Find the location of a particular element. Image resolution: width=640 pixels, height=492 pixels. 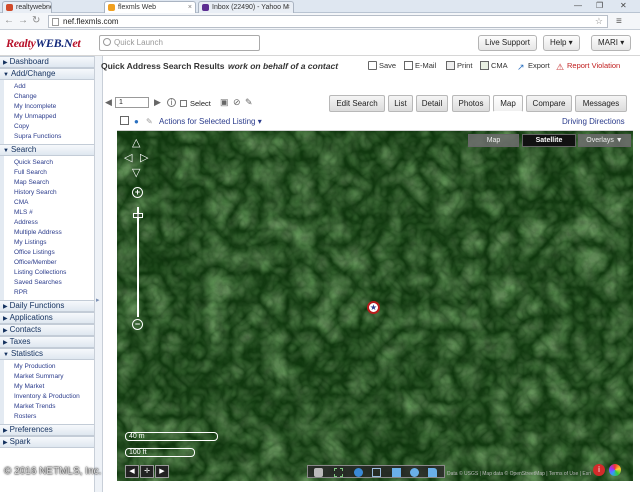

sidebar-item-cma: CMA is located at coordinates (54, 203).